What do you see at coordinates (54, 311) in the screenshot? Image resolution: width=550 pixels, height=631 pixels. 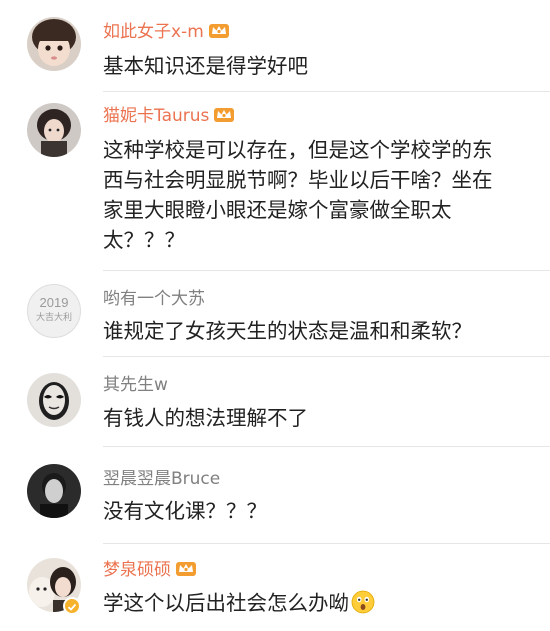 I see `avatar: 2019 大吉大利` at bounding box center [54, 311].